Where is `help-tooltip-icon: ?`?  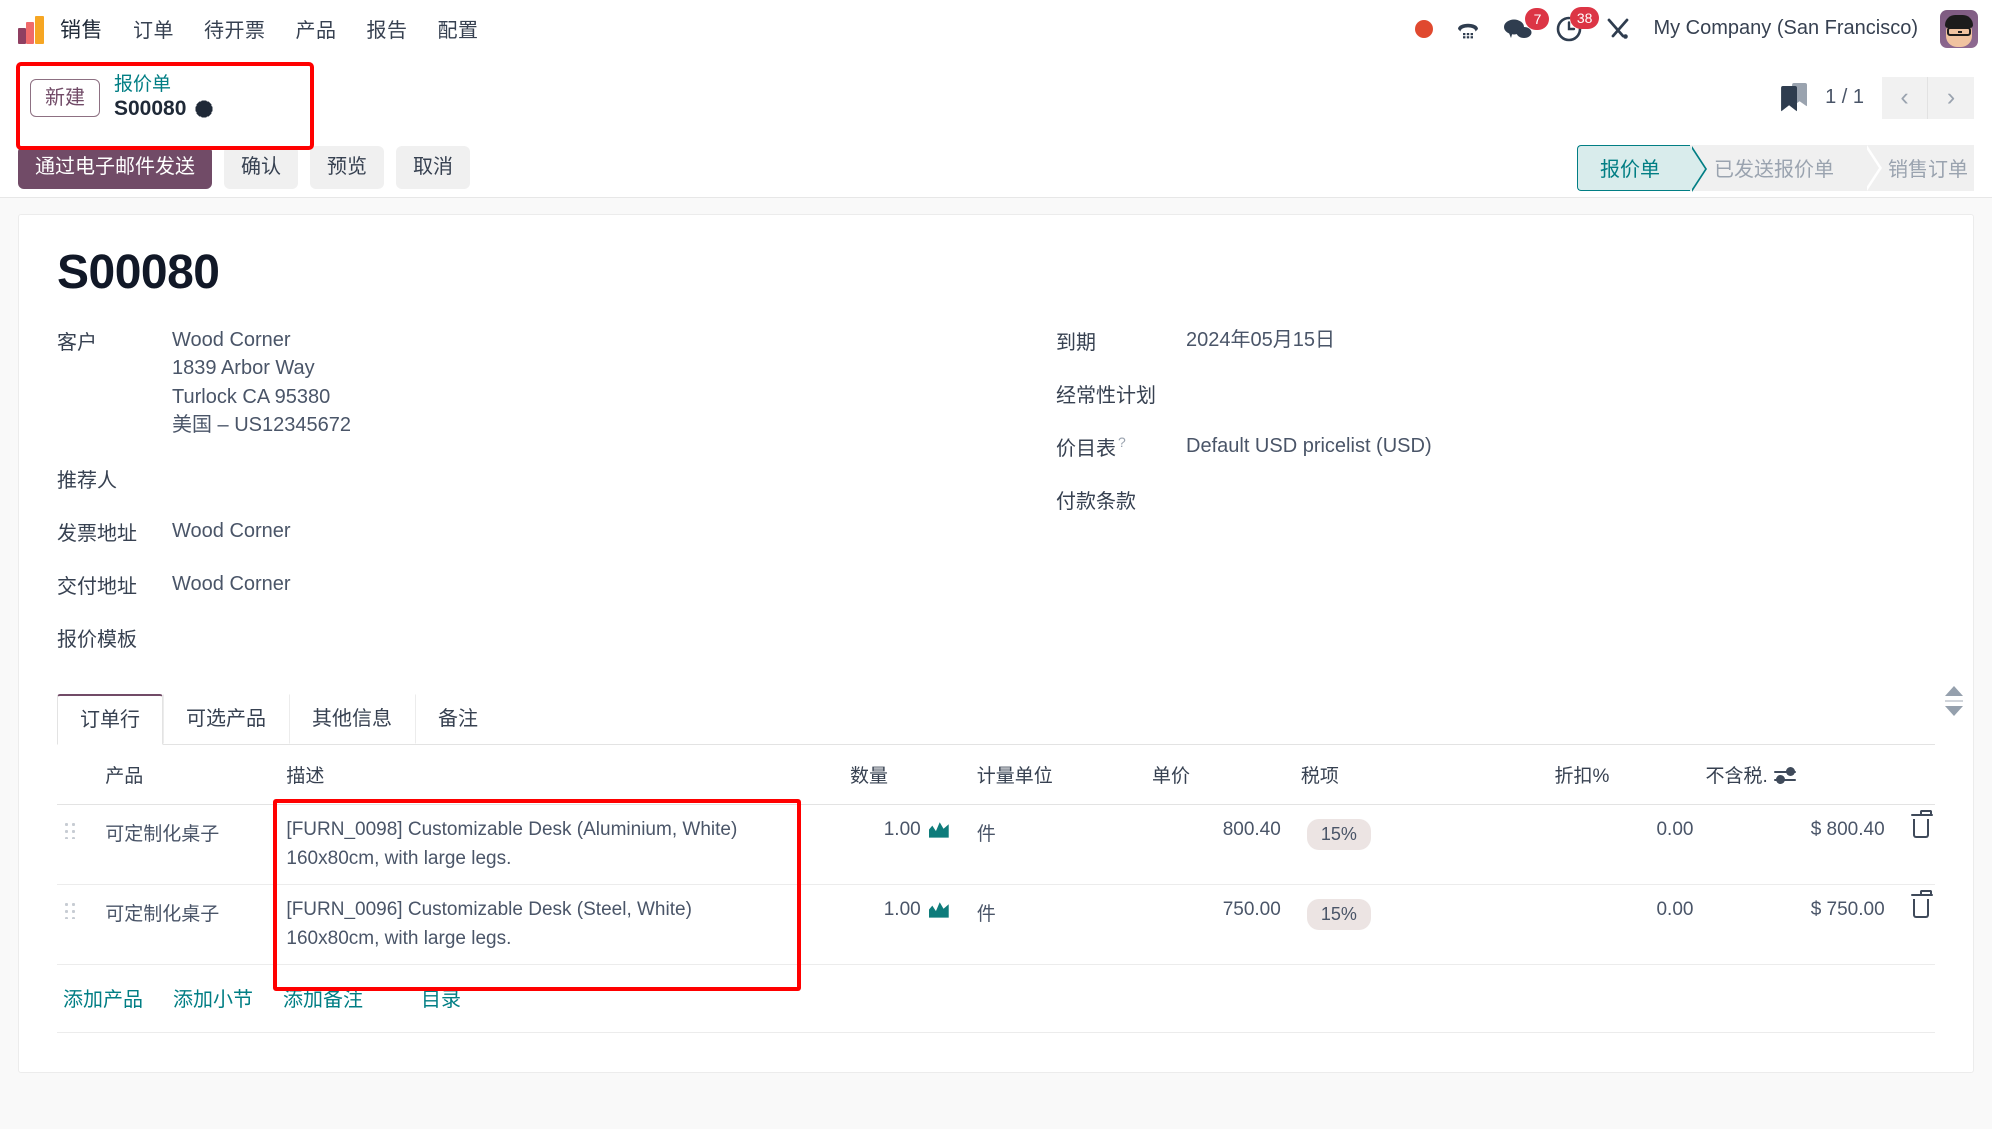 help-tooltip-icon: ? is located at coordinates (1122, 442).